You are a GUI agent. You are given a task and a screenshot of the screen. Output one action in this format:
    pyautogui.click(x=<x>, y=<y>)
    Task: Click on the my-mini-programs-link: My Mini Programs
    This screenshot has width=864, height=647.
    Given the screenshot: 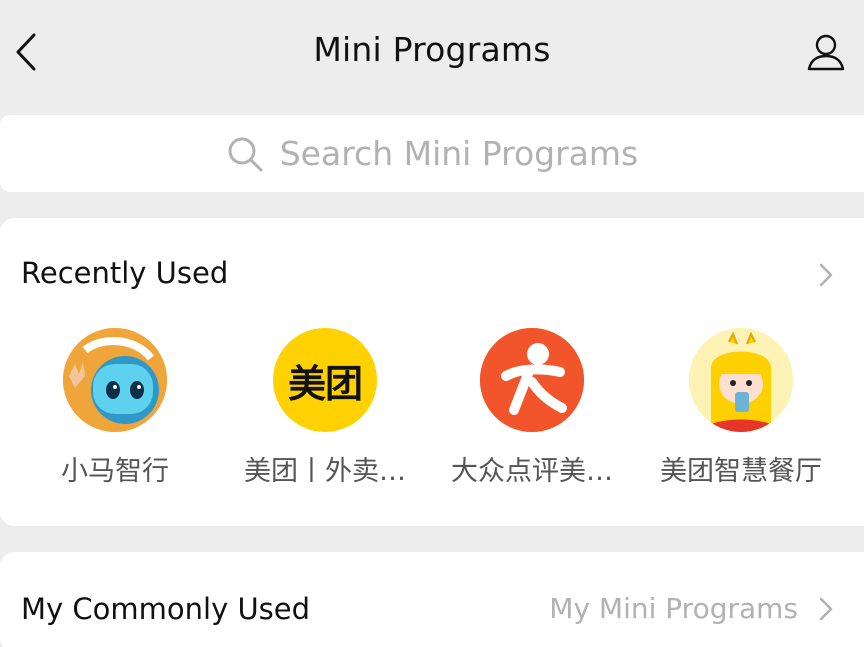 What is the action you would take?
    pyautogui.click(x=673, y=608)
    